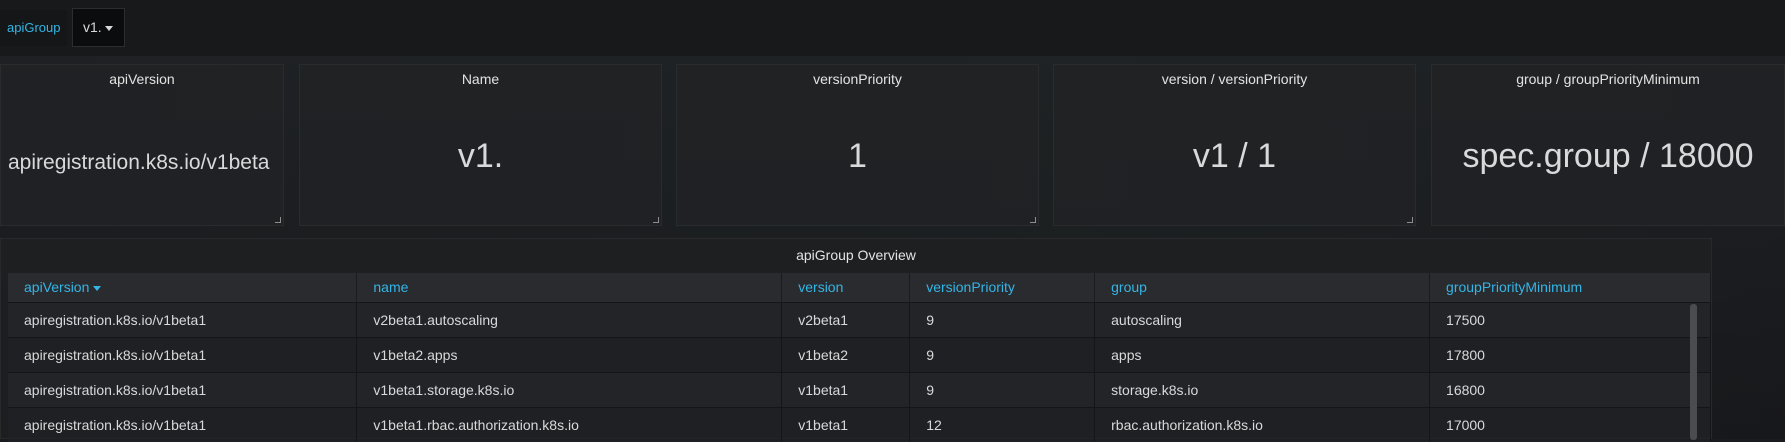 The width and height of the screenshot is (1785, 442). I want to click on sort-desc-icon, so click(97, 289).